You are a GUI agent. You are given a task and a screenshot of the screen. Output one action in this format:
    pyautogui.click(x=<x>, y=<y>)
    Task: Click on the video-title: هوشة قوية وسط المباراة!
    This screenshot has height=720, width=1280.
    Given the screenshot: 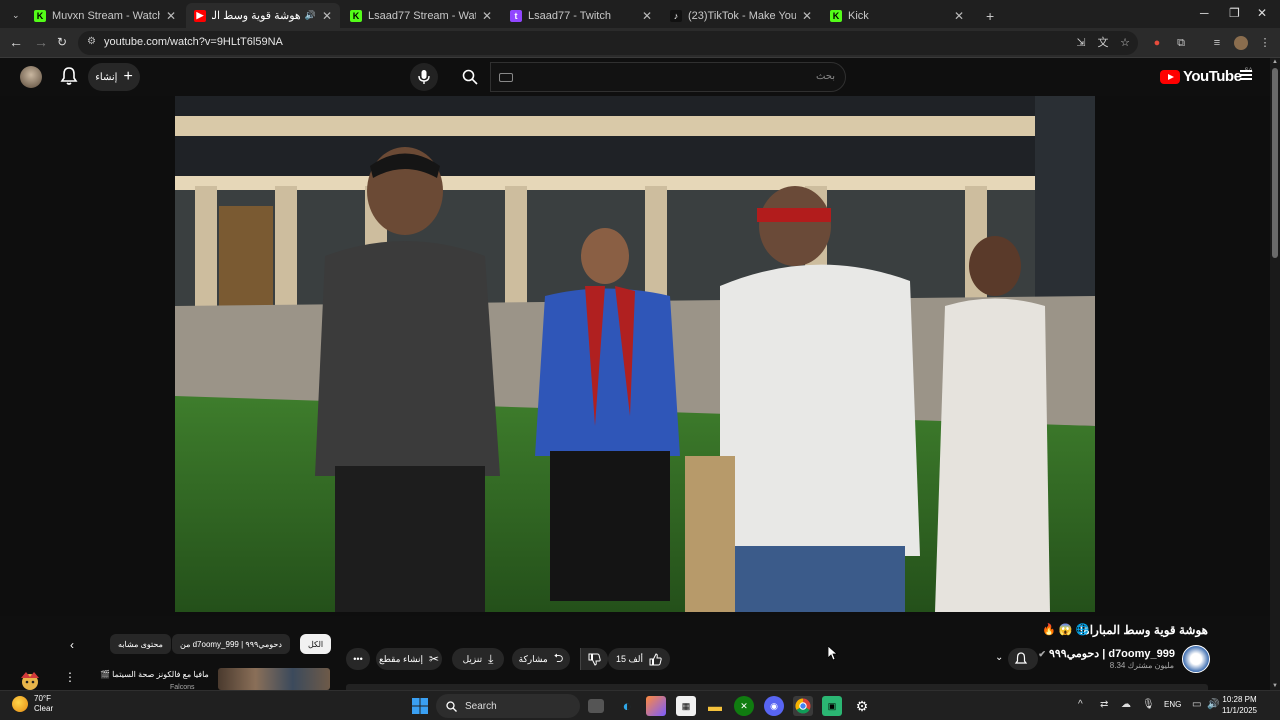 What is the action you would take?
    pyautogui.click(x=1143, y=630)
    